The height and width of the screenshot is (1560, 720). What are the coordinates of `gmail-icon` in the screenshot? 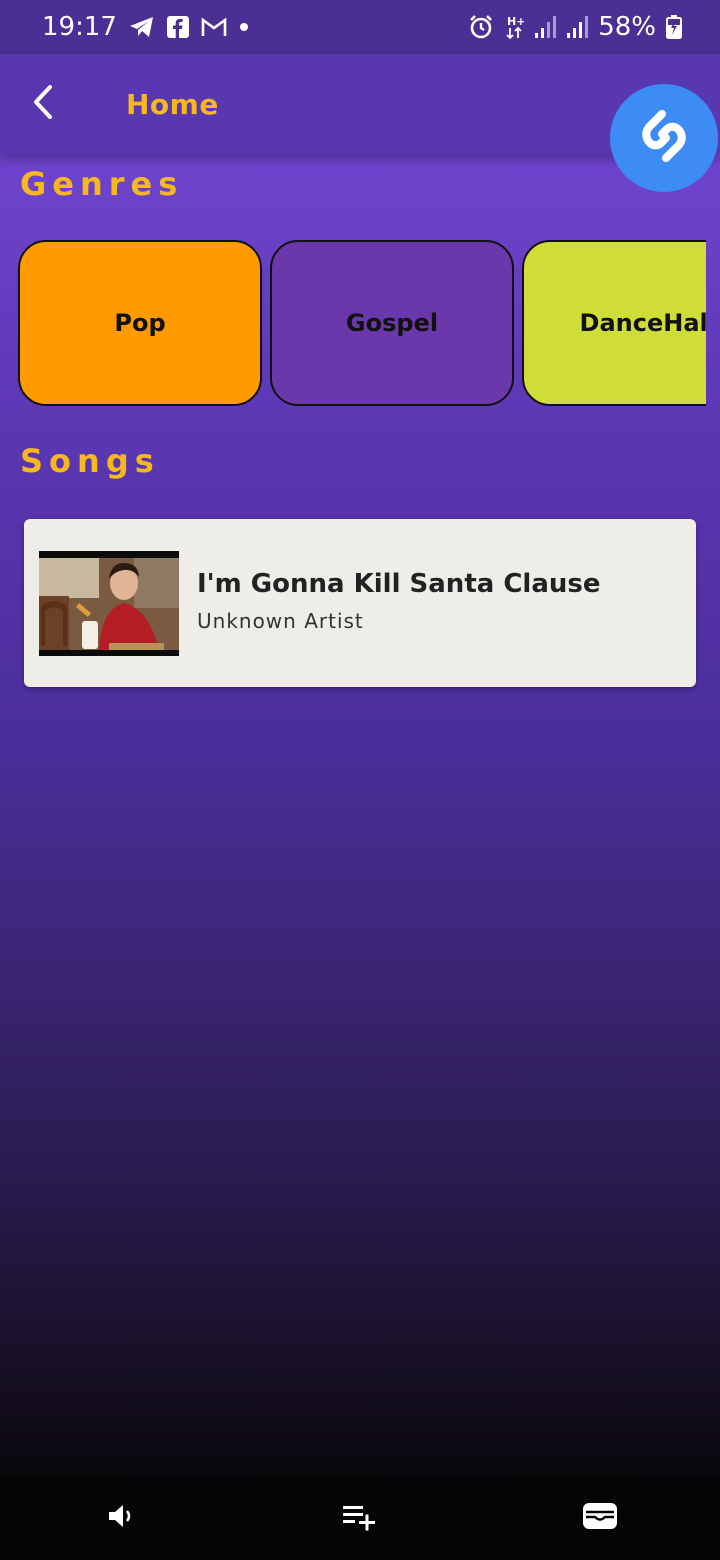 It's located at (214, 27).